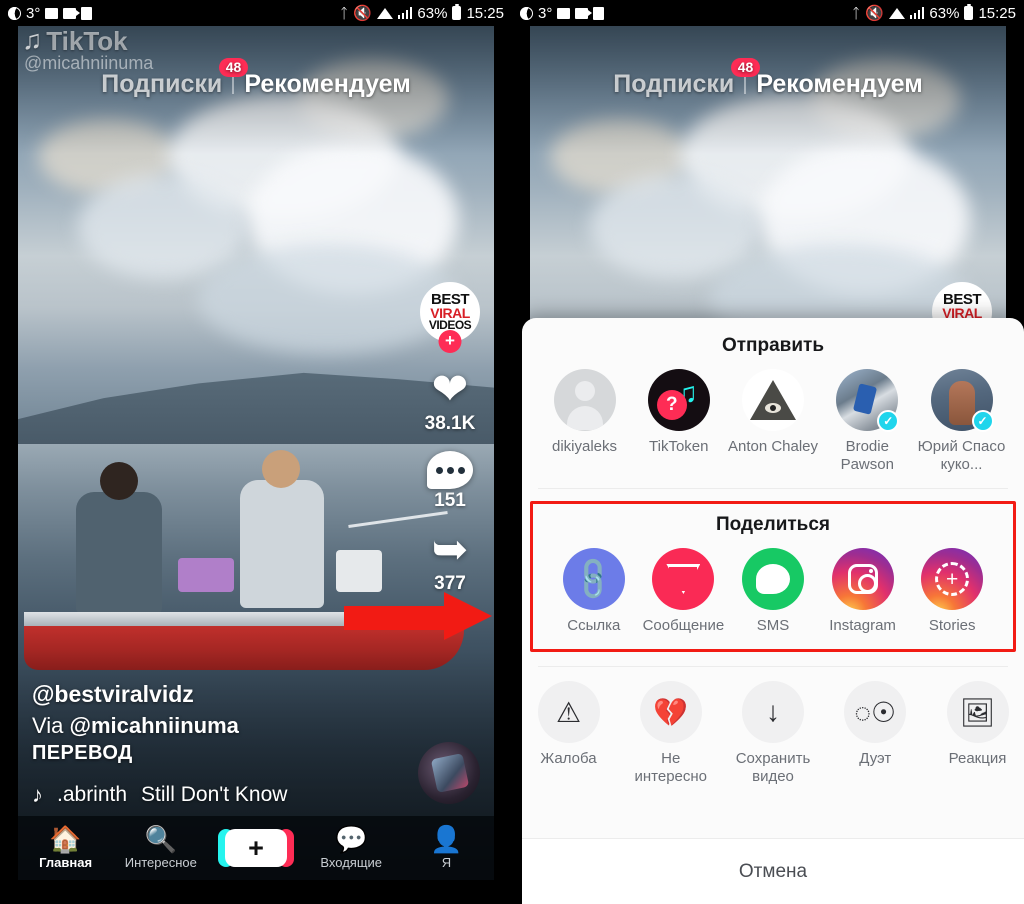 Image resolution: width=1024 pixels, height=904 pixels. I want to click on music-author: .abrinth, so click(92, 794).